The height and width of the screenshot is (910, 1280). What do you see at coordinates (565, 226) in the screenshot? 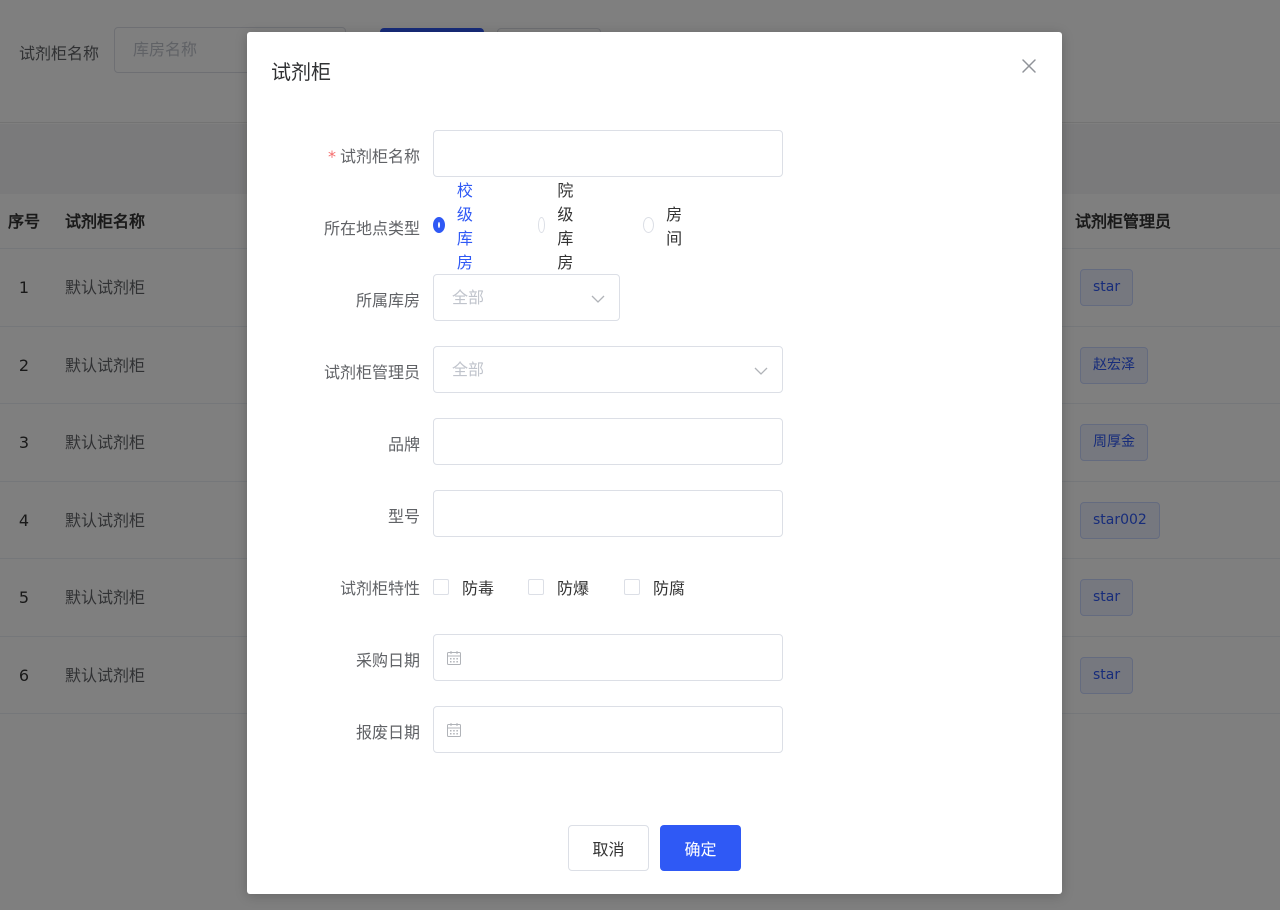
I see `radio-label: 院级库房` at bounding box center [565, 226].